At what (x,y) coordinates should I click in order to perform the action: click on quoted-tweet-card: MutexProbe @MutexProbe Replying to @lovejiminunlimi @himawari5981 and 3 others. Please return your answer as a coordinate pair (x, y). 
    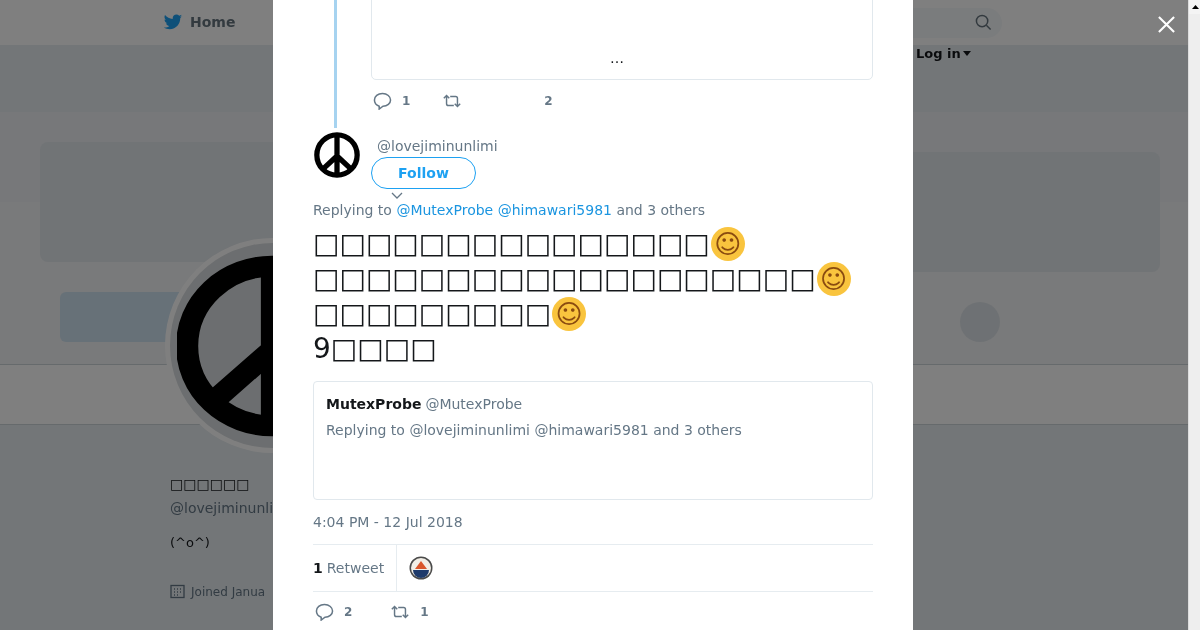
    Looking at the image, I should click on (593, 440).